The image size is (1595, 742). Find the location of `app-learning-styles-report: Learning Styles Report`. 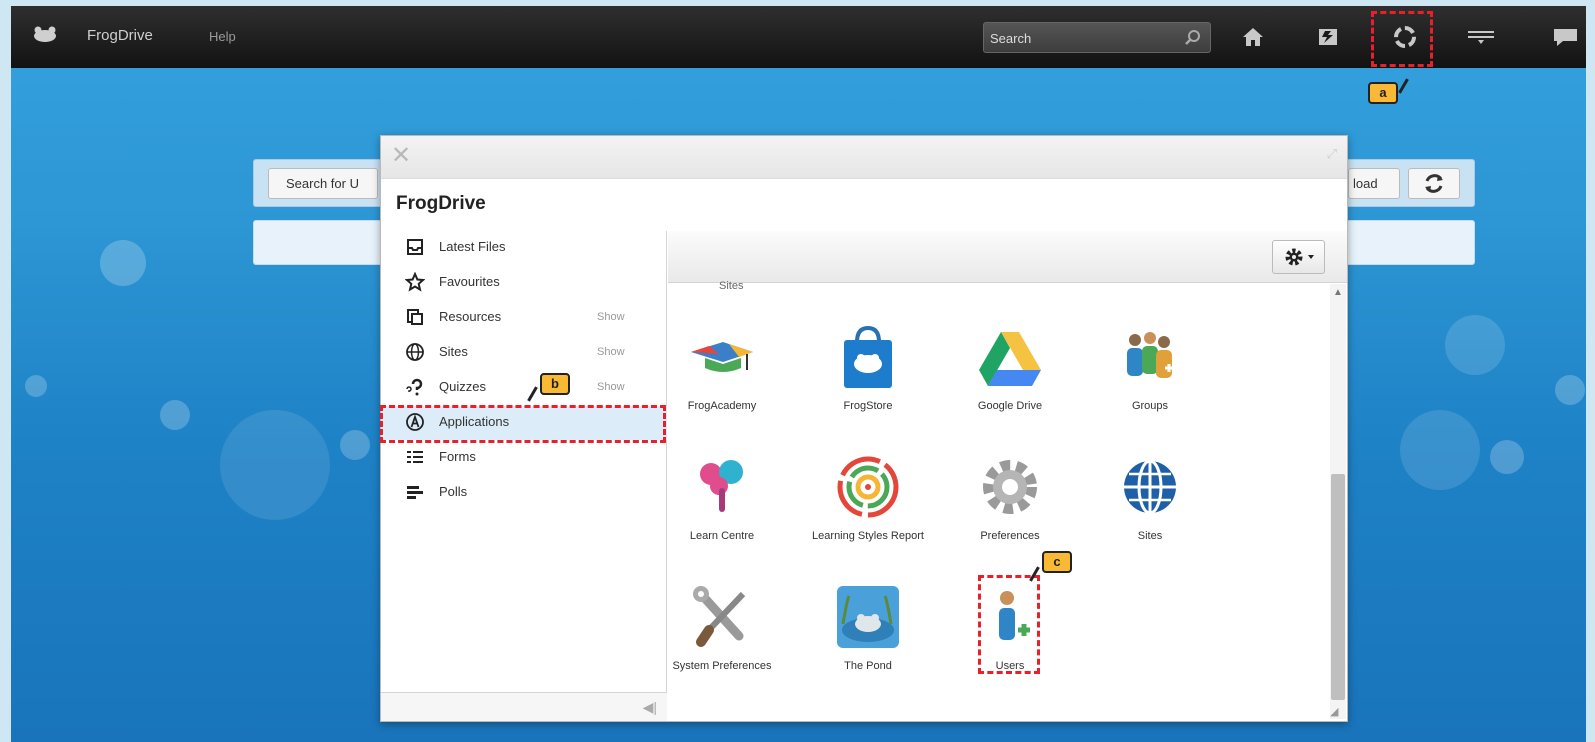

app-learning-styles-report: Learning Styles Report is located at coordinates (868, 499).